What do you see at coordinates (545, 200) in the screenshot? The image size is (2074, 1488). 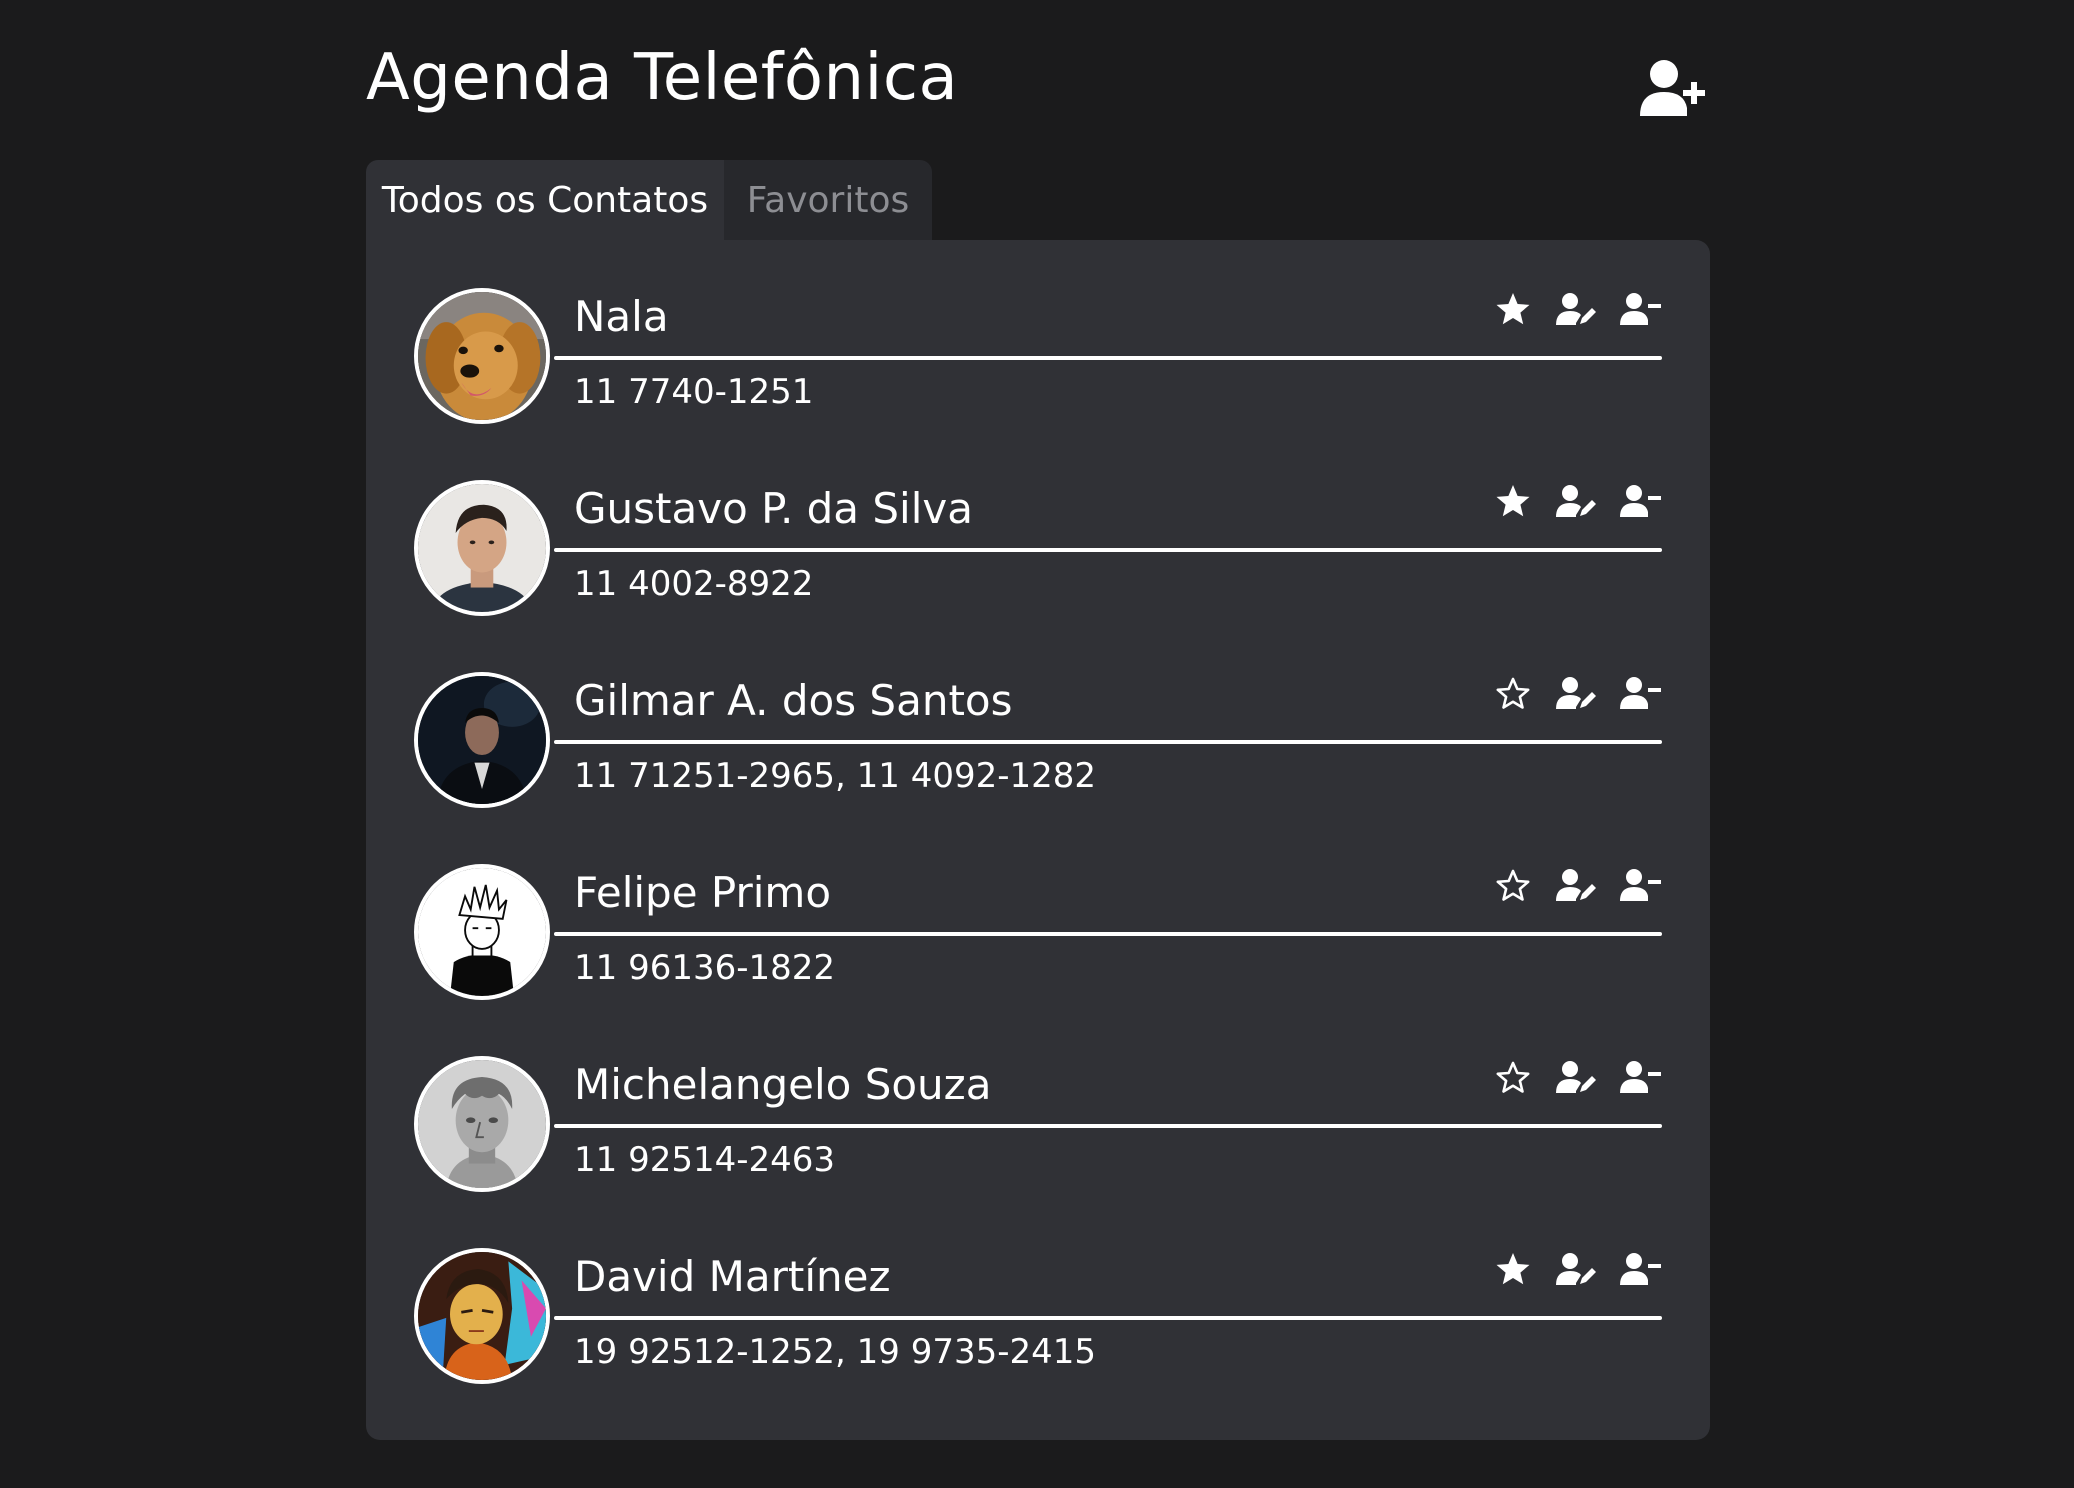 I see `tab-all-contacts: Todos os Contatos` at bounding box center [545, 200].